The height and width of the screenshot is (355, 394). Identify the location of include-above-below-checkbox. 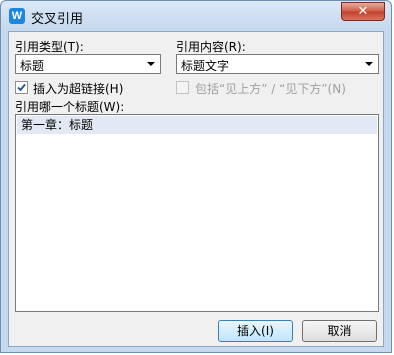
(182, 87).